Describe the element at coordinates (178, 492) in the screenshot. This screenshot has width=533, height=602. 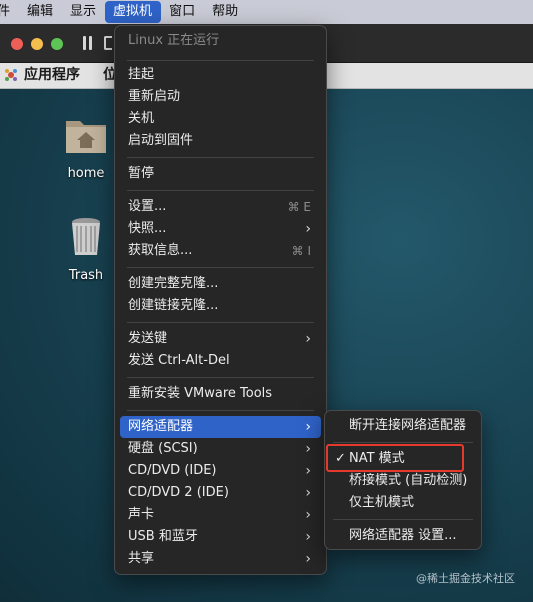
I see `menu-item-label: CD/DVD 2 (IDE)` at that location.